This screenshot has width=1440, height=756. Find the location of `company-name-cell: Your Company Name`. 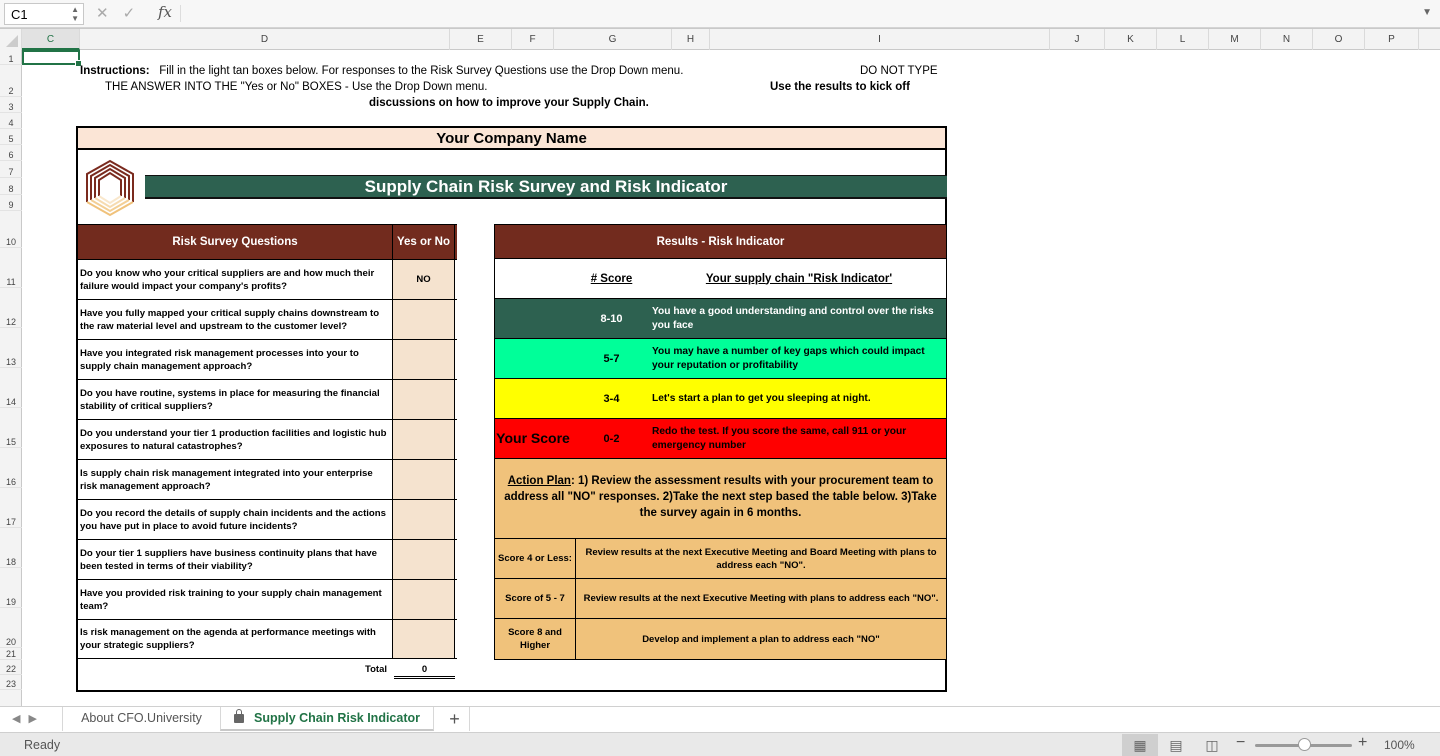

company-name-cell: Your Company Name is located at coordinates (511, 139).